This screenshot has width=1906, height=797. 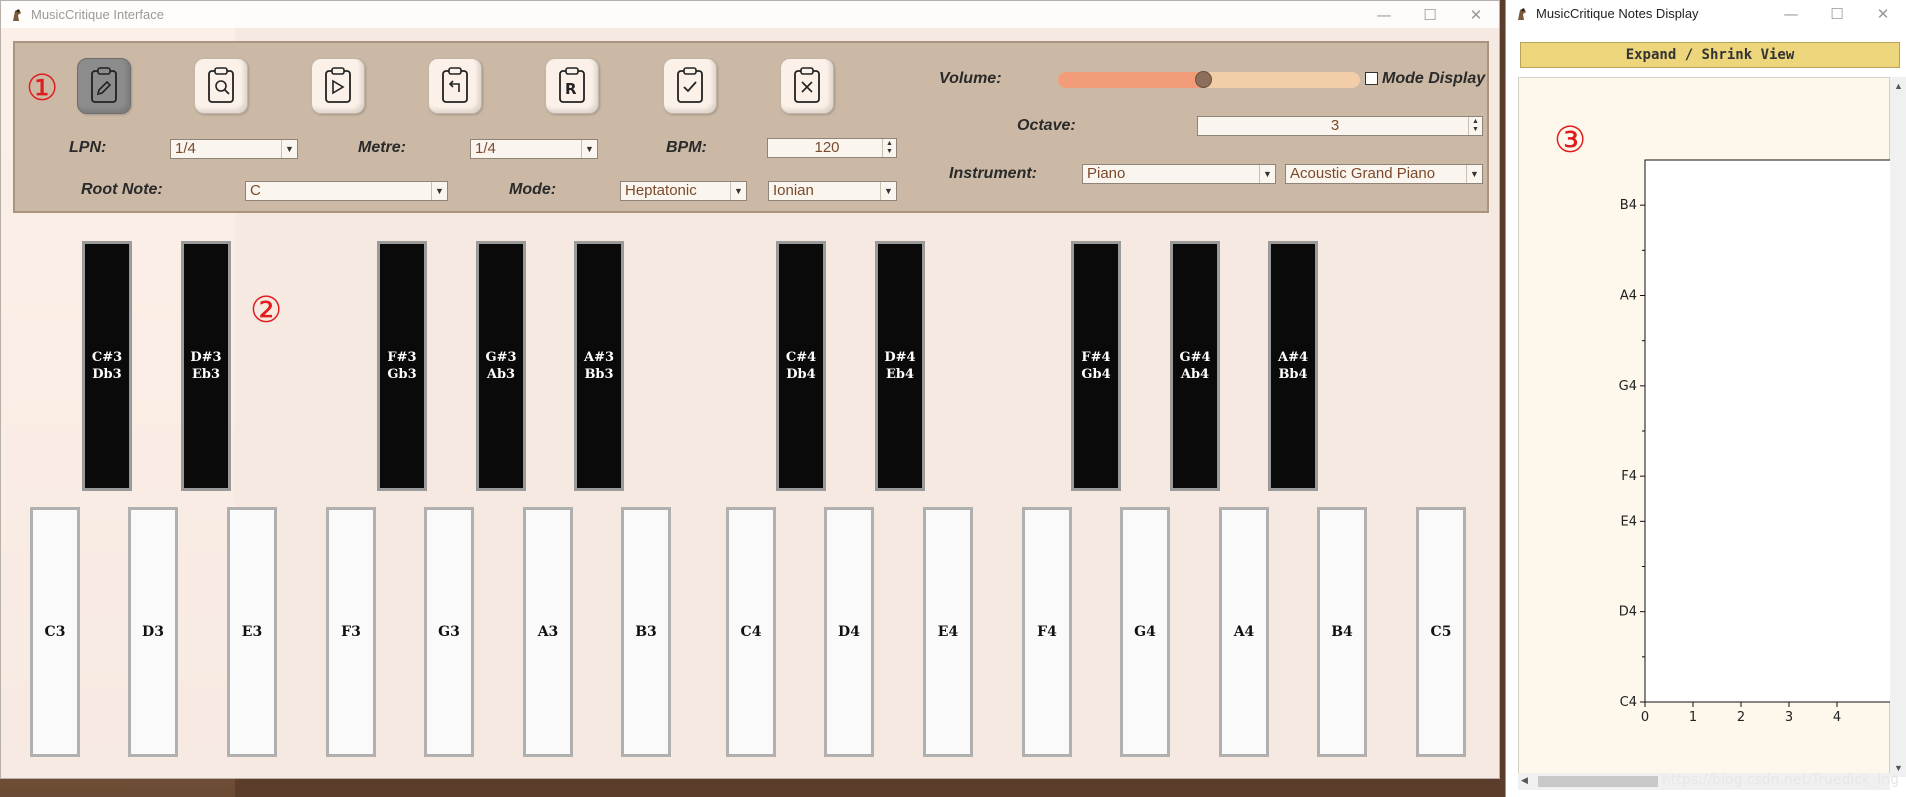 I want to click on key-label: A3, so click(x=548, y=632).